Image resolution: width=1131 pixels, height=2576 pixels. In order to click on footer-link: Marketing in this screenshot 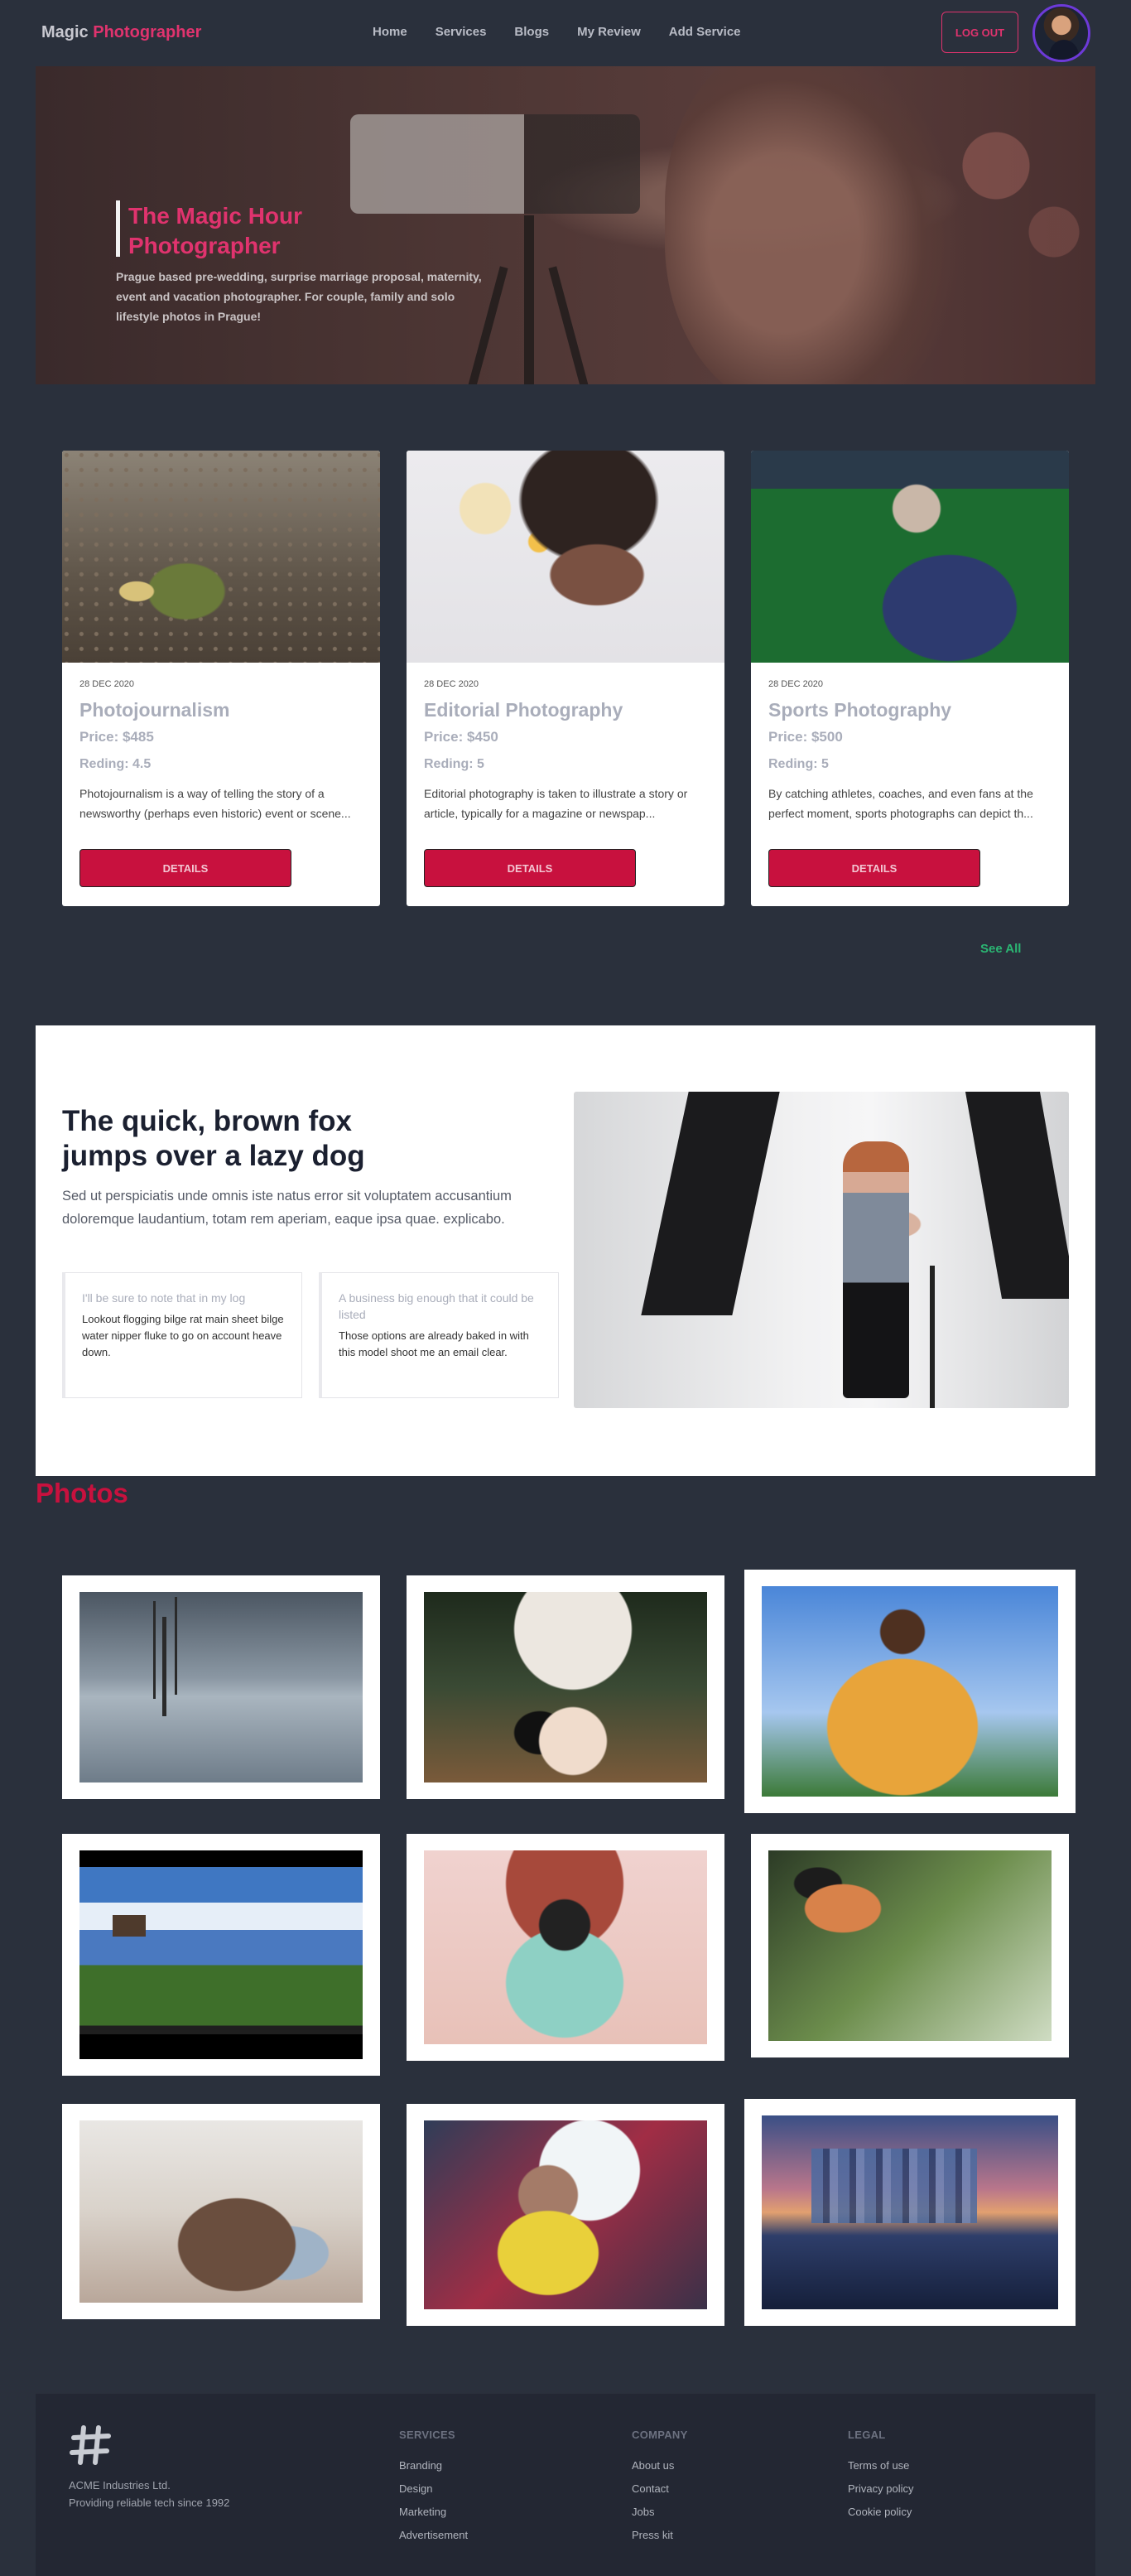, I will do `click(433, 2512)`.